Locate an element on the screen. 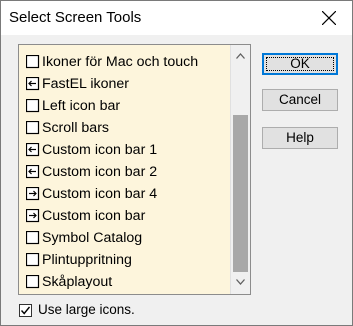 The height and width of the screenshot is (326, 353). list-item: Symbol Catalog is located at coordinates (125, 239).